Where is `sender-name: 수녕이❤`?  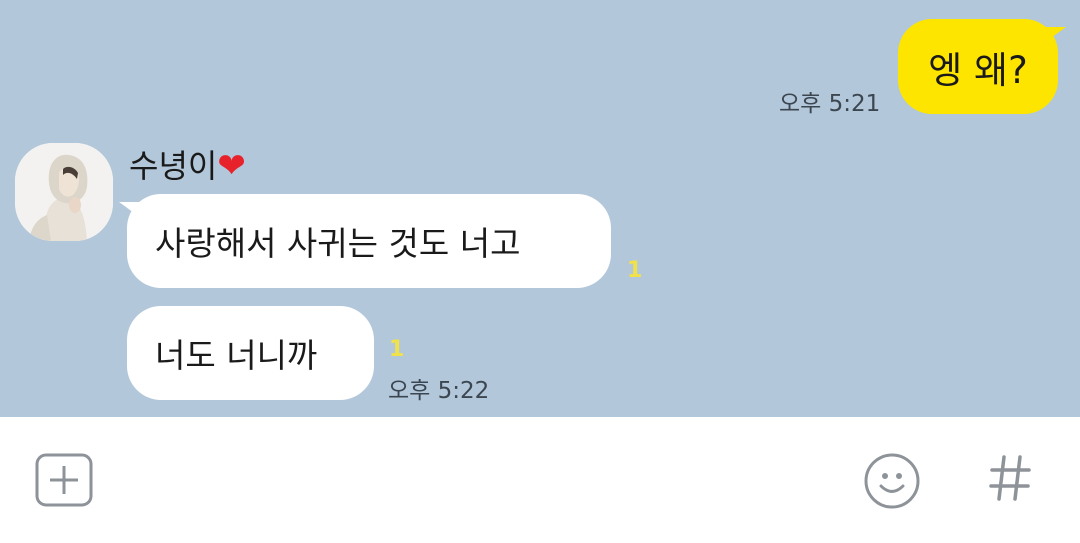 sender-name: 수녕이❤ is located at coordinates (187, 166).